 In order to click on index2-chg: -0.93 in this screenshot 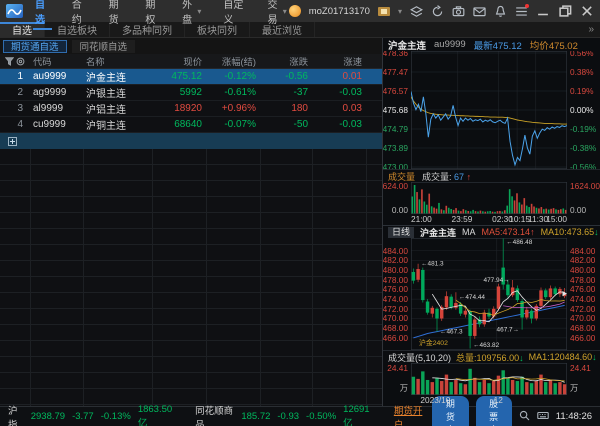, I will do `click(288, 416)`.